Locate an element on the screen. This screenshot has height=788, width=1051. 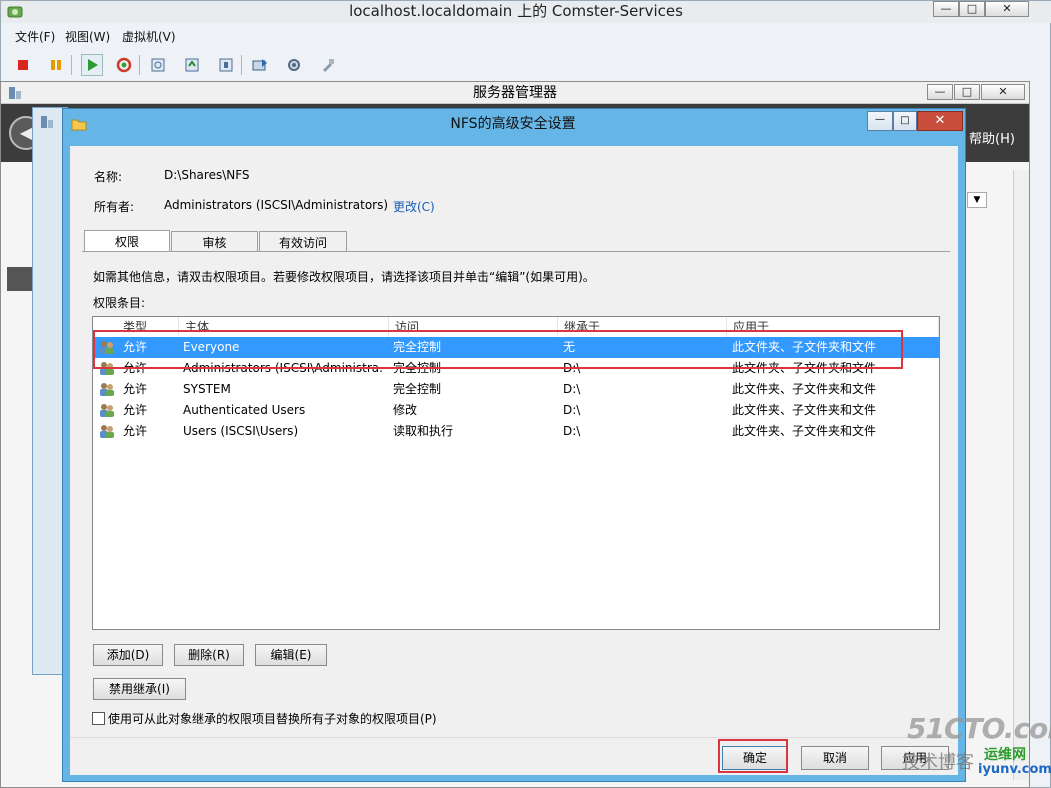
start-icon is located at coordinates (92, 65).